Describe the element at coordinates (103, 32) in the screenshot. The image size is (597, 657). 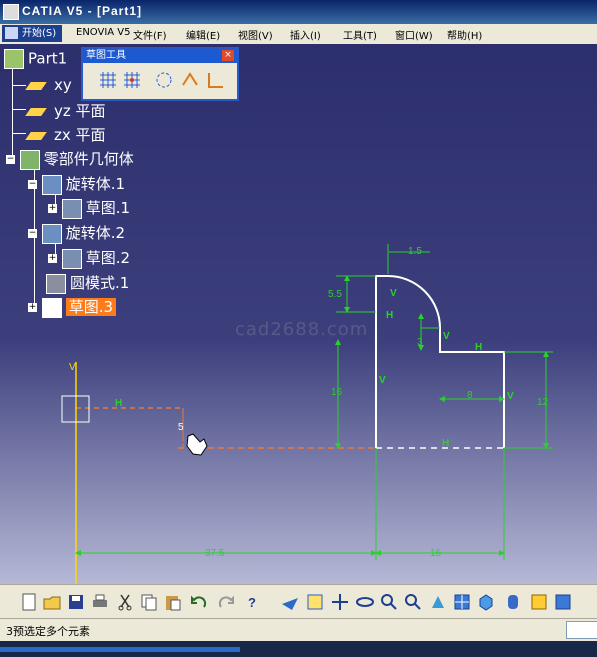
I see `menu-enovia: ENOVIA V5` at that location.